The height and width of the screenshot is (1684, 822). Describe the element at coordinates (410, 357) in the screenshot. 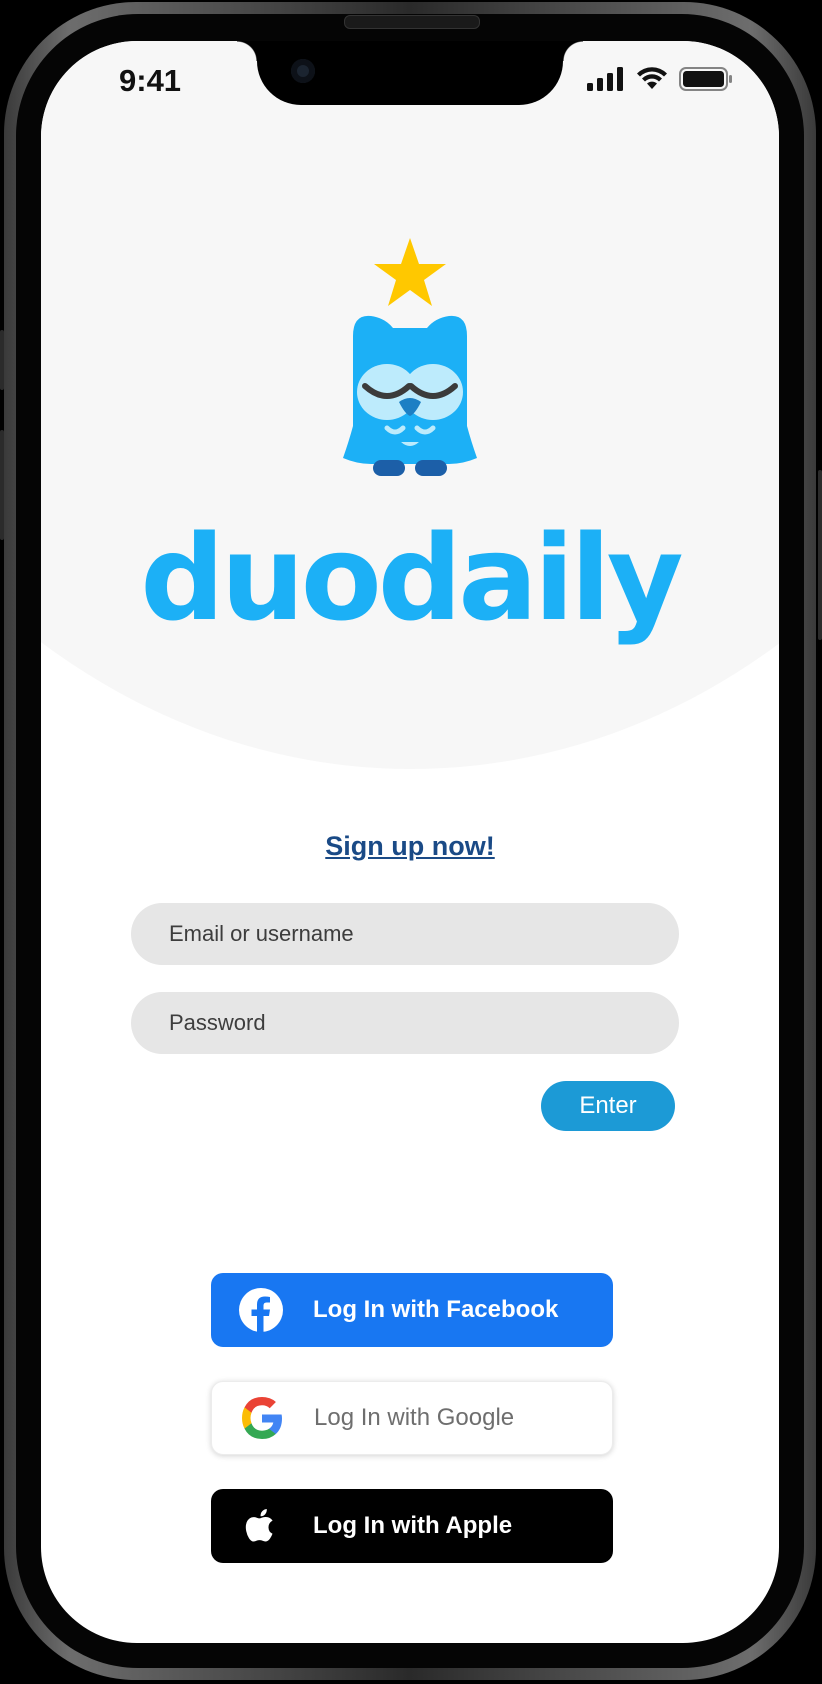

I see `owl-mascot-icon` at that location.